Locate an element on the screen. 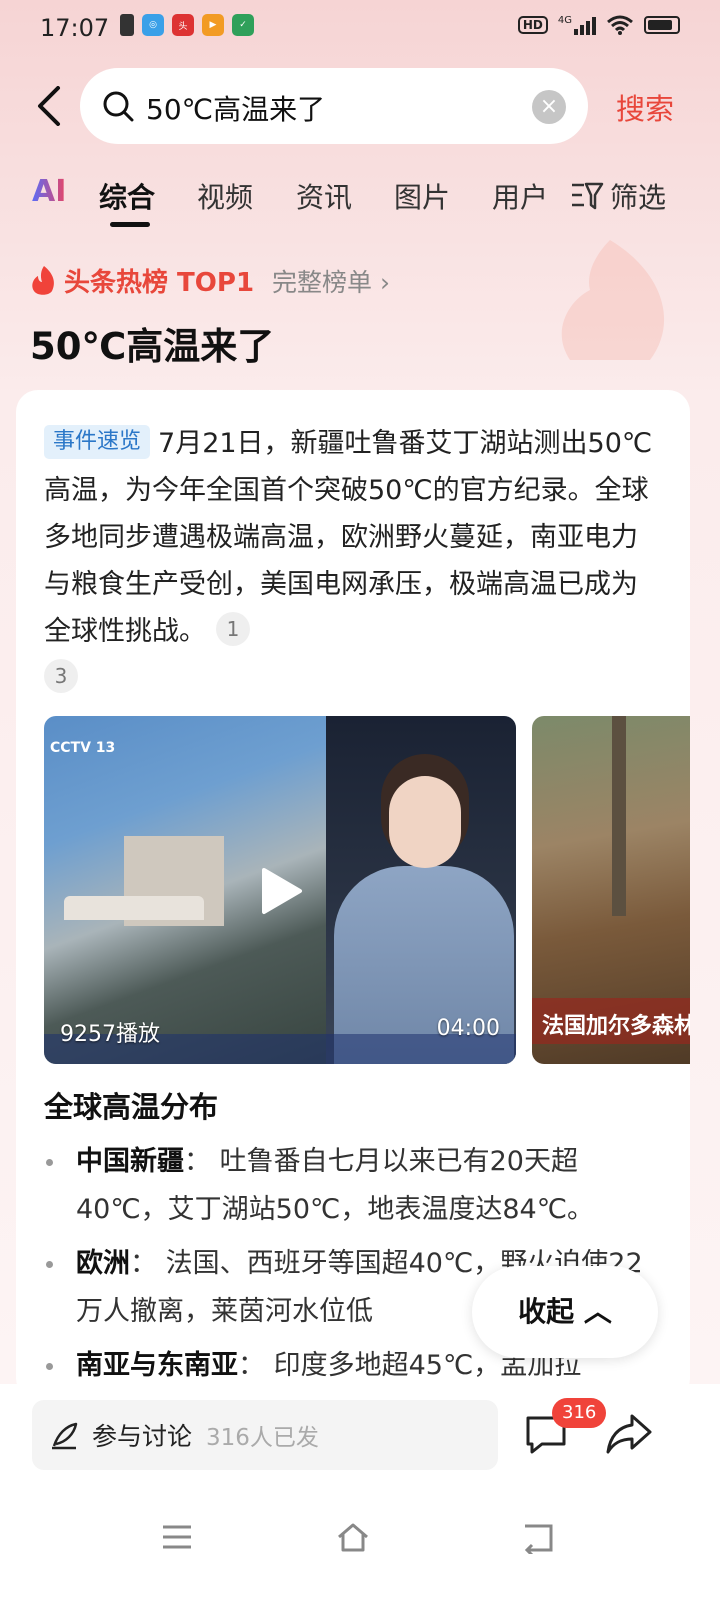  pen-icon is located at coordinates (65, 1436).